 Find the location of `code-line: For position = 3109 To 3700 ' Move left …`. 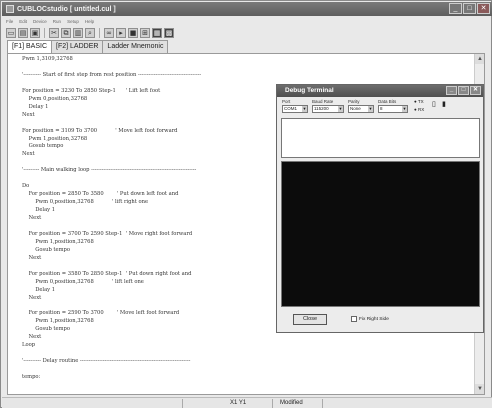

code-line: For position = 3109 To 3700 ' Move left … is located at coordinates (100, 131).